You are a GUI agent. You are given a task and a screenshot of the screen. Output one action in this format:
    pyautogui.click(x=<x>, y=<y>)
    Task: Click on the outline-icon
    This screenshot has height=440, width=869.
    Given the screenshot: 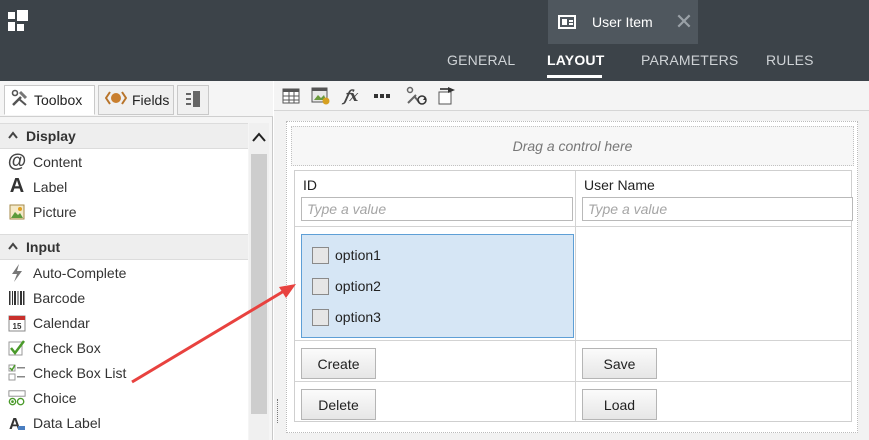 What is the action you would take?
    pyautogui.click(x=193, y=100)
    